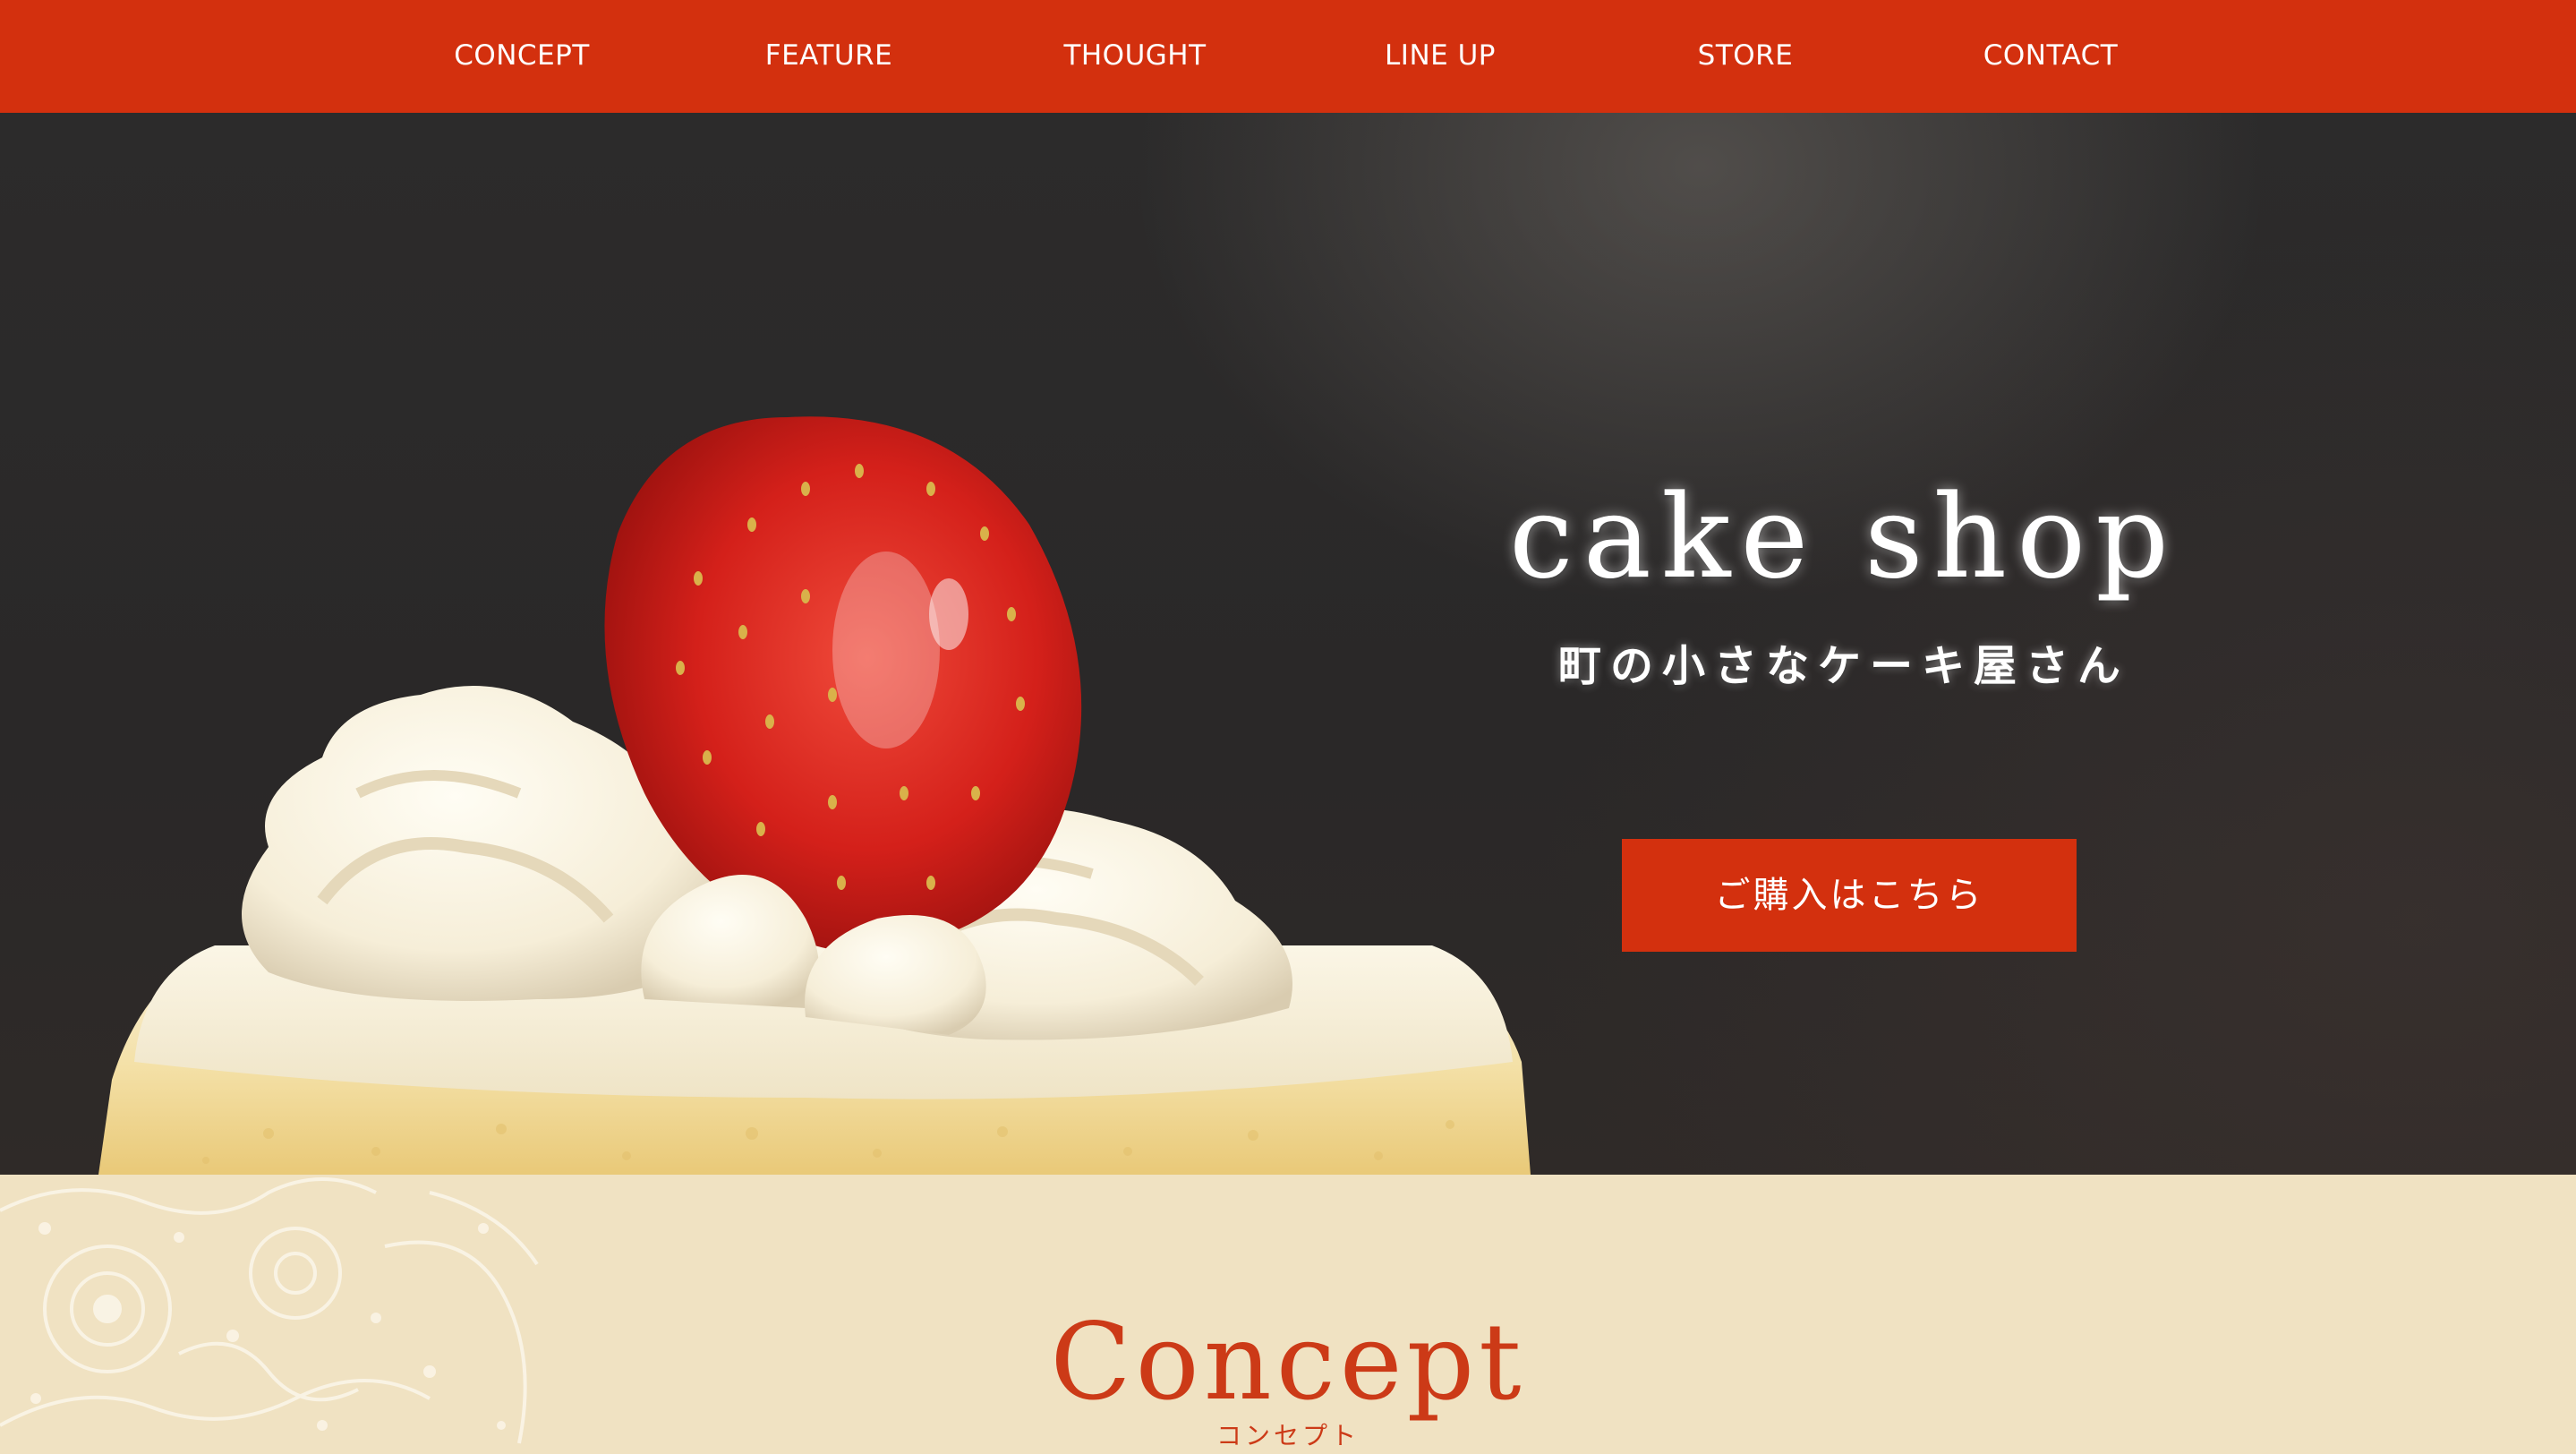 Image resolution: width=2576 pixels, height=1454 pixels. What do you see at coordinates (2050, 56) in the screenshot?
I see `nav-item-contact: CONTACT` at bounding box center [2050, 56].